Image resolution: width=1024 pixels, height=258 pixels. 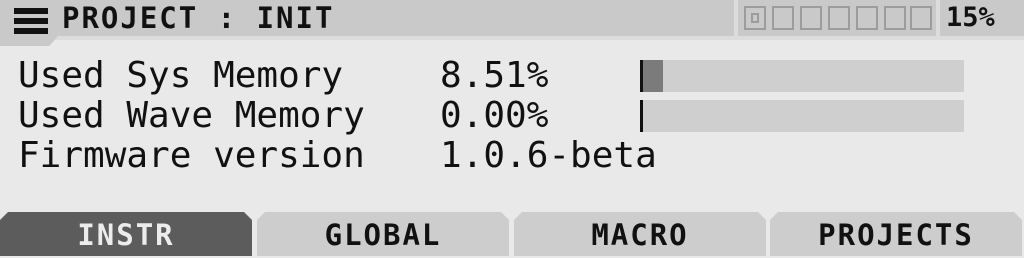 I want to click on info-row-firmware: Firmware version 1.0.6-beta, so click(x=337, y=156).